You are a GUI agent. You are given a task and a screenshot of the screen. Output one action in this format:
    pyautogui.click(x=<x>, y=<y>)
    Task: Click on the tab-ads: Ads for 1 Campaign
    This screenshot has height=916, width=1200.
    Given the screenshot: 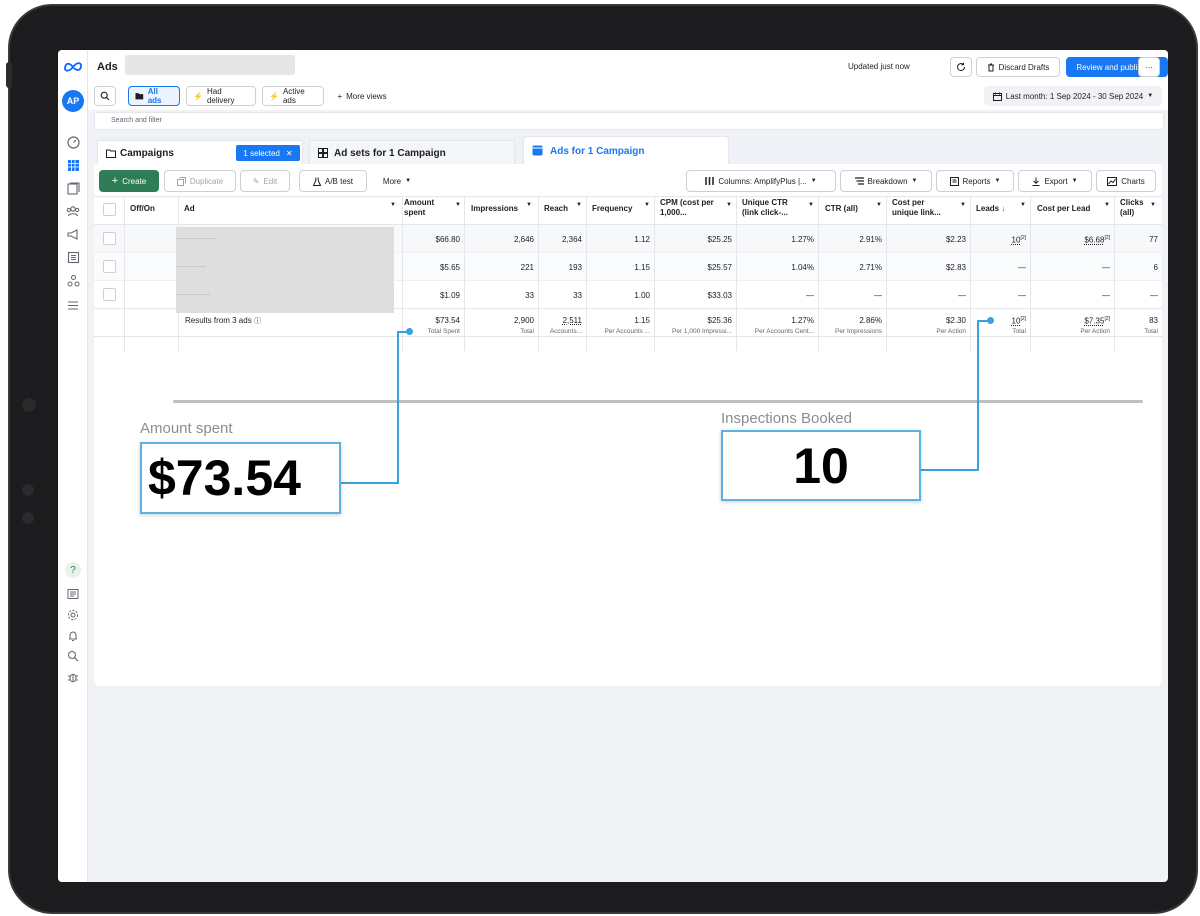 What is the action you would take?
    pyautogui.click(x=626, y=150)
    